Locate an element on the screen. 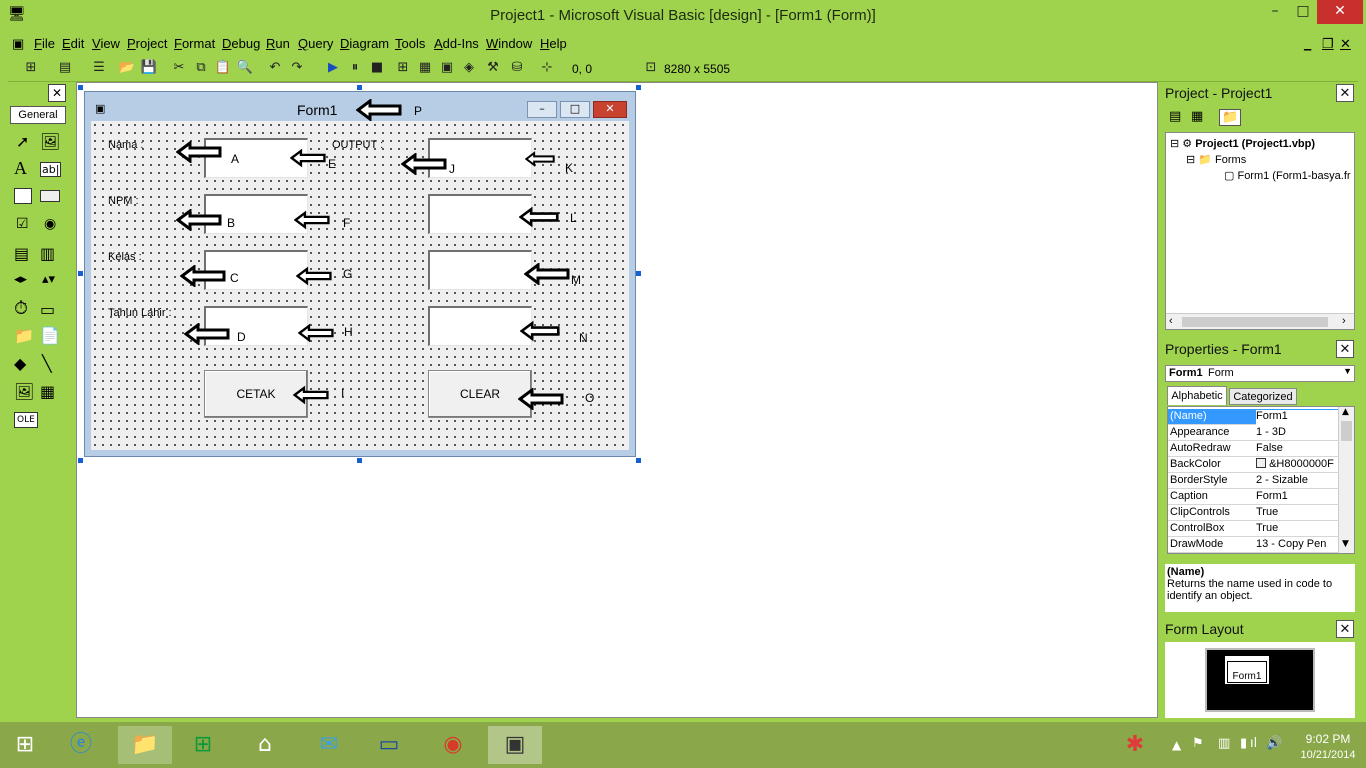 This screenshot has height=768, width=1366. menu-format: Format is located at coordinates (194, 43).